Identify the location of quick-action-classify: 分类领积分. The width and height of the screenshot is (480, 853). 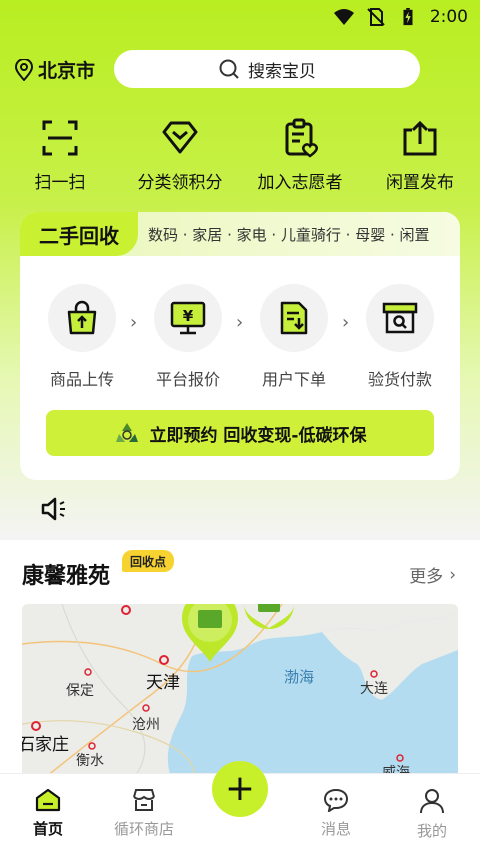
(180, 155).